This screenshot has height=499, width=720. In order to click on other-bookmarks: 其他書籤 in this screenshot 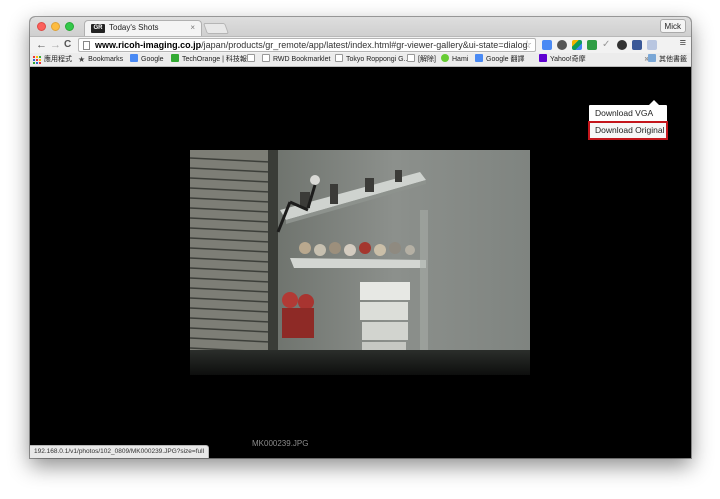, I will do `click(667, 60)`.